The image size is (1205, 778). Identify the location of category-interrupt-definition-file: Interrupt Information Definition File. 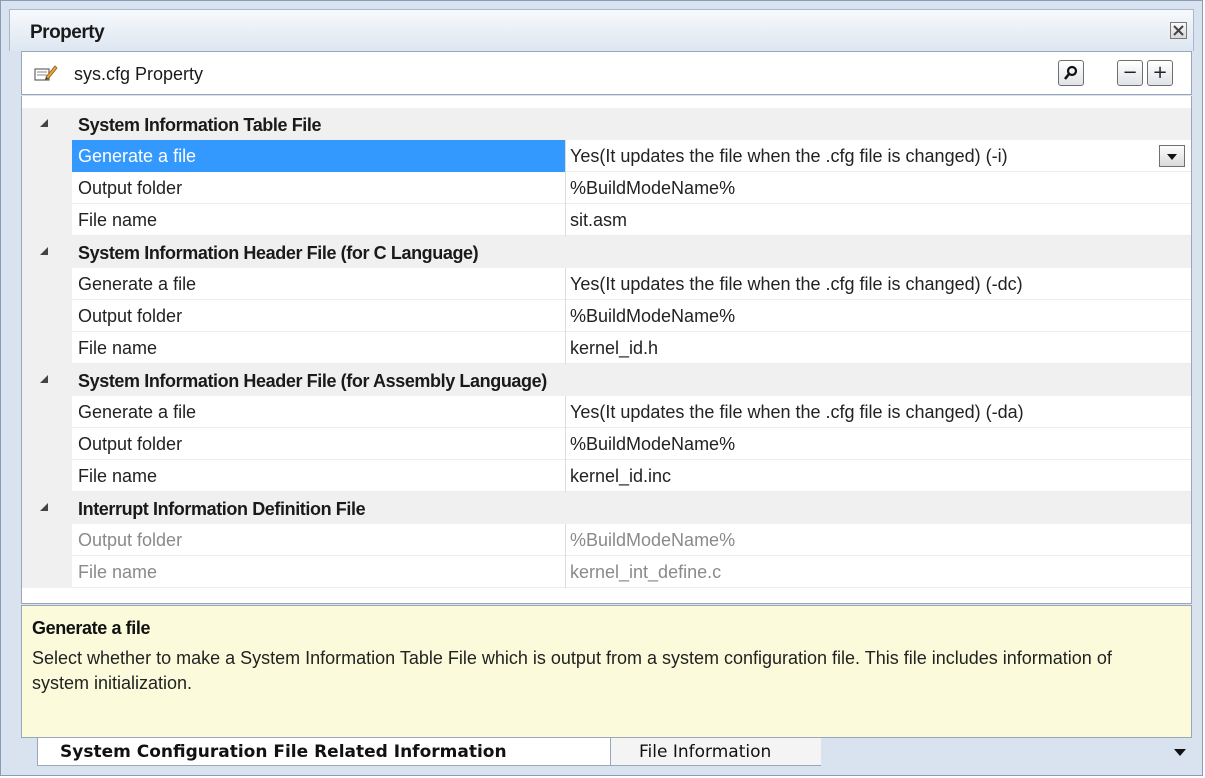
(606, 508).